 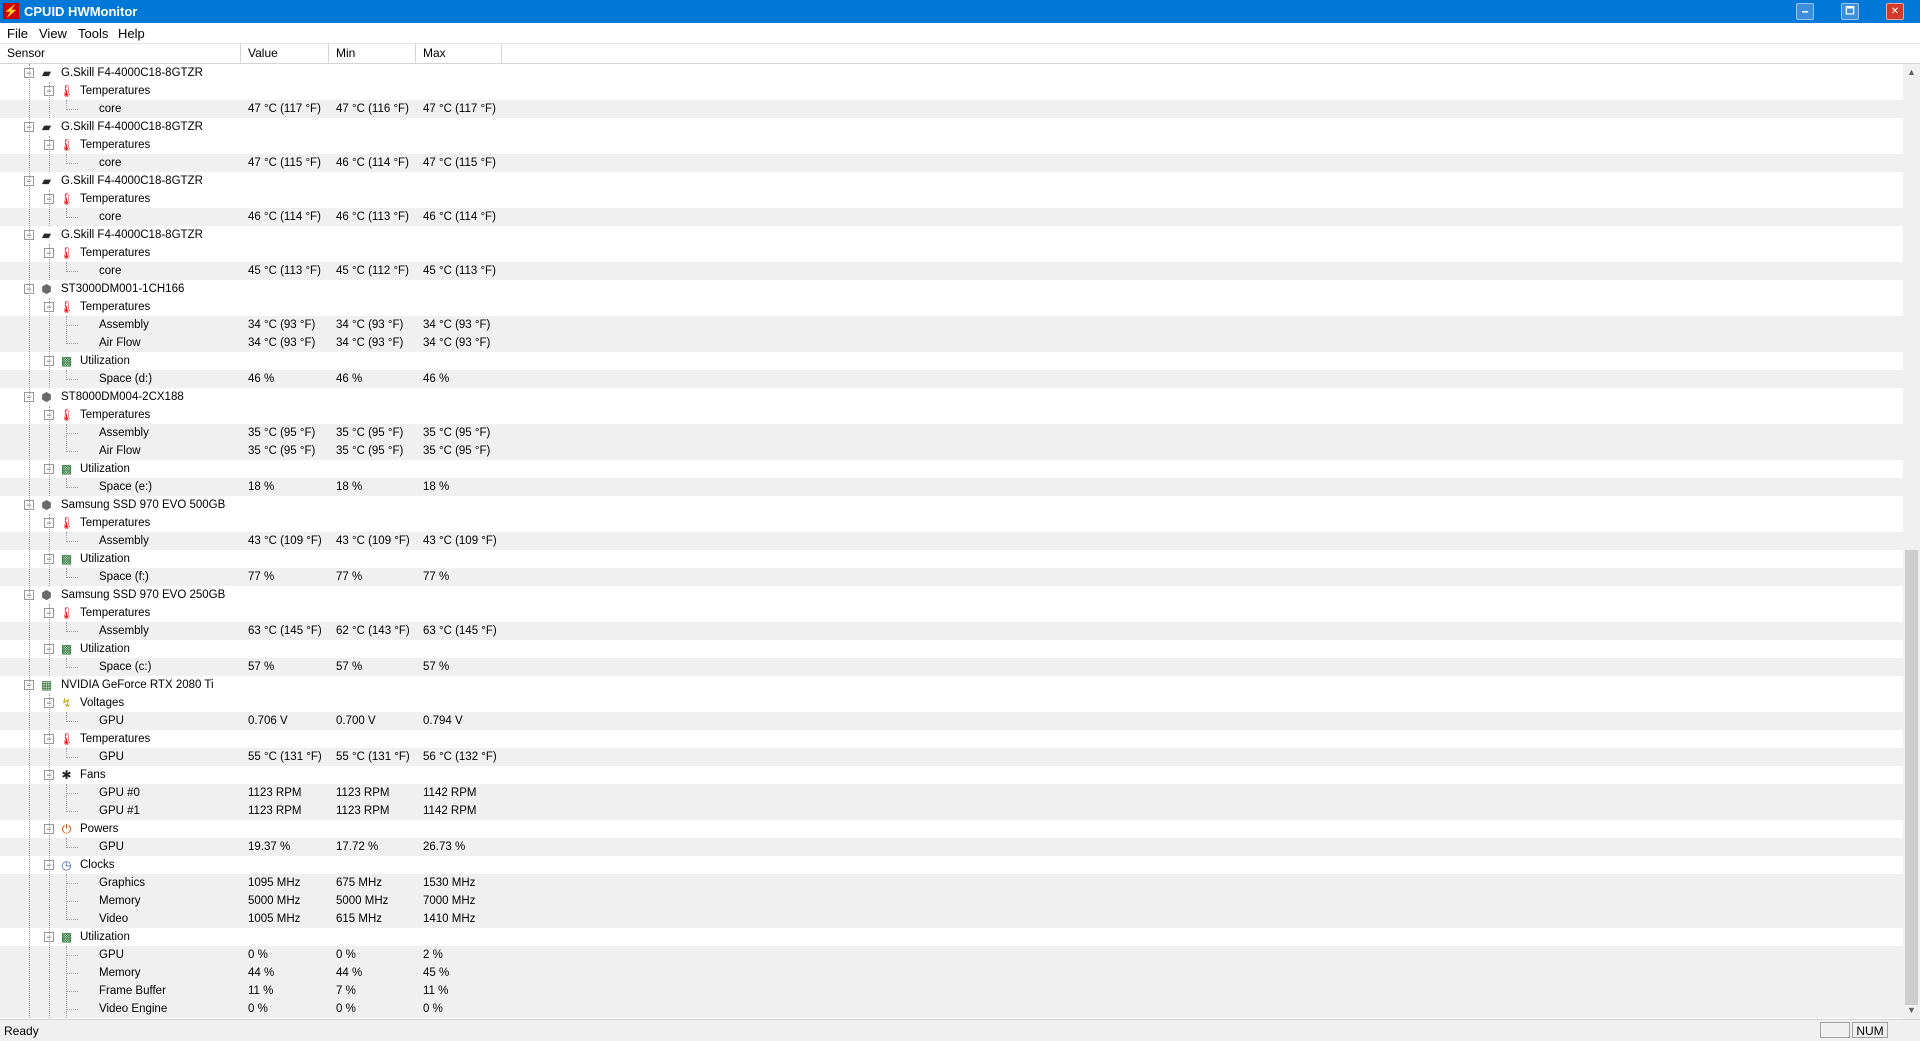 I want to click on menu-bar: File View Tools Help, so click(x=960, y=33).